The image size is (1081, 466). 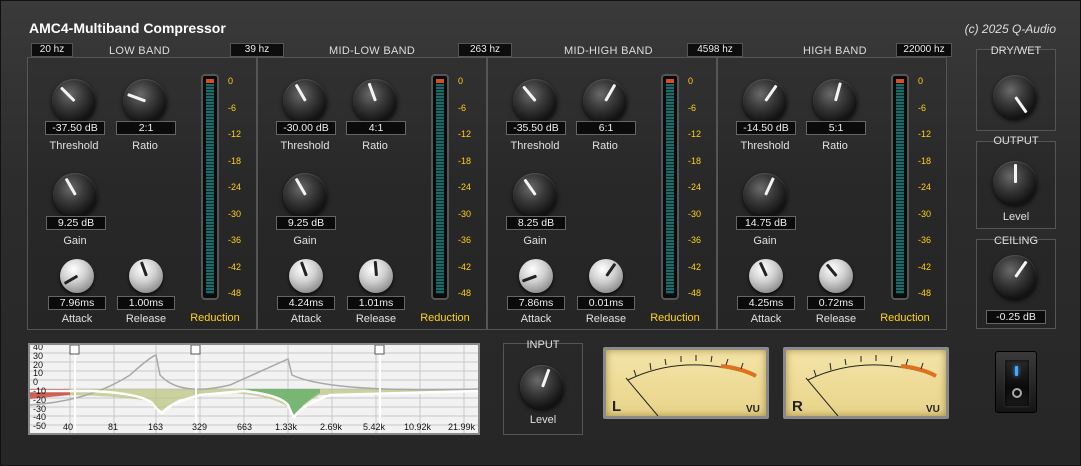 What do you see at coordinates (606, 276) in the screenshot?
I see `release-knob-midhigh` at bounding box center [606, 276].